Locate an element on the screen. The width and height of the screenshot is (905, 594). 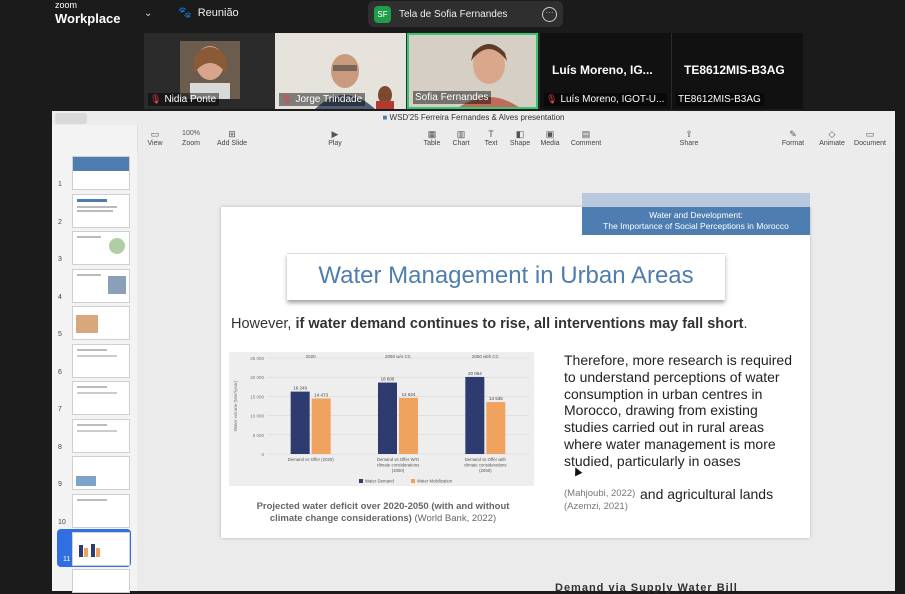
citation-azemzi: (Azemzi, 2021) is located at coordinates (596, 506).